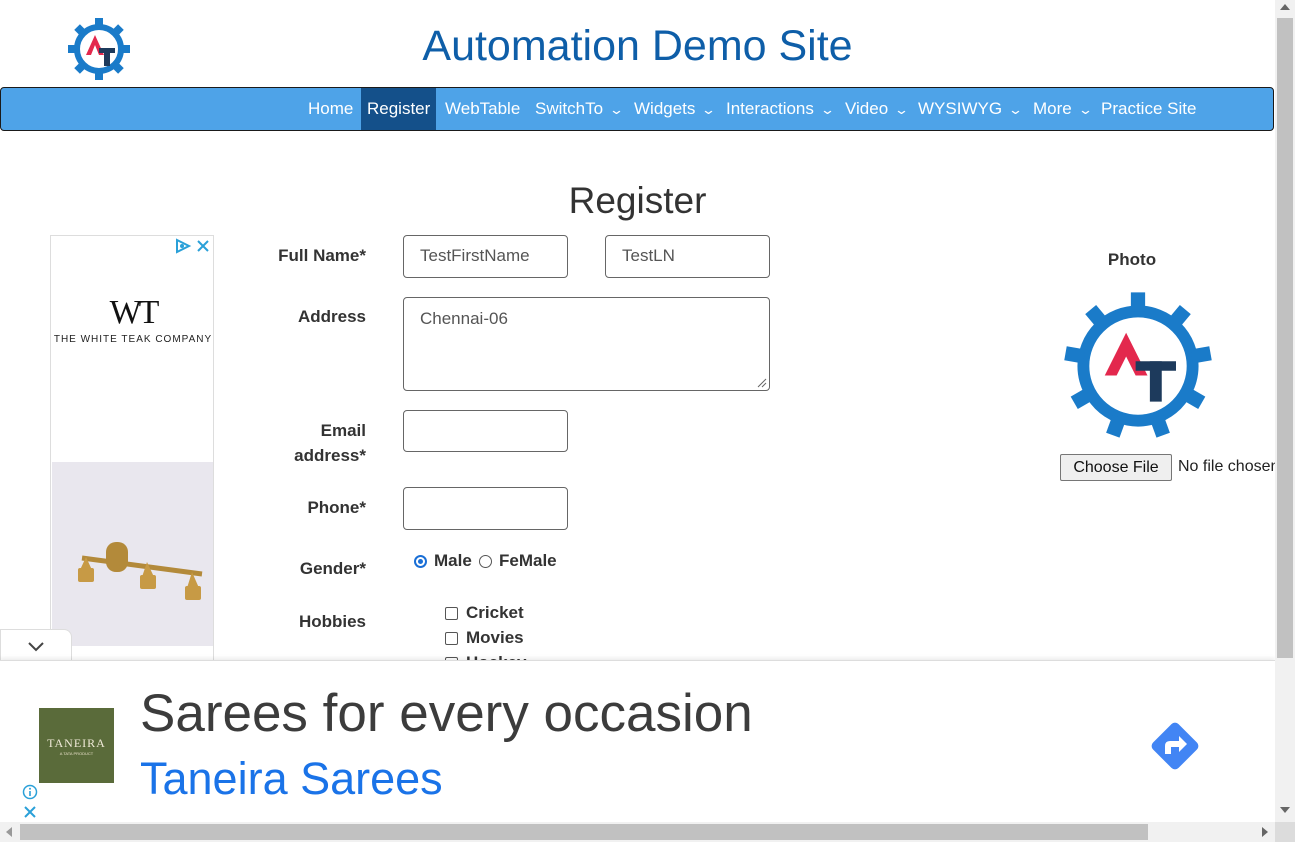  Describe the element at coordinates (1052, 108) in the screenshot. I see `nav-more-label: More` at that location.